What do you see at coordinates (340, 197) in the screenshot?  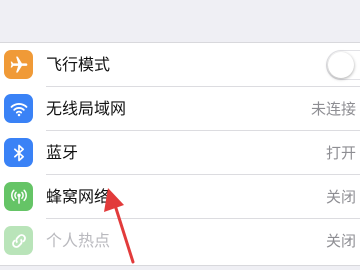 I see `cellular-status: 关闭` at bounding box center [340, 197].